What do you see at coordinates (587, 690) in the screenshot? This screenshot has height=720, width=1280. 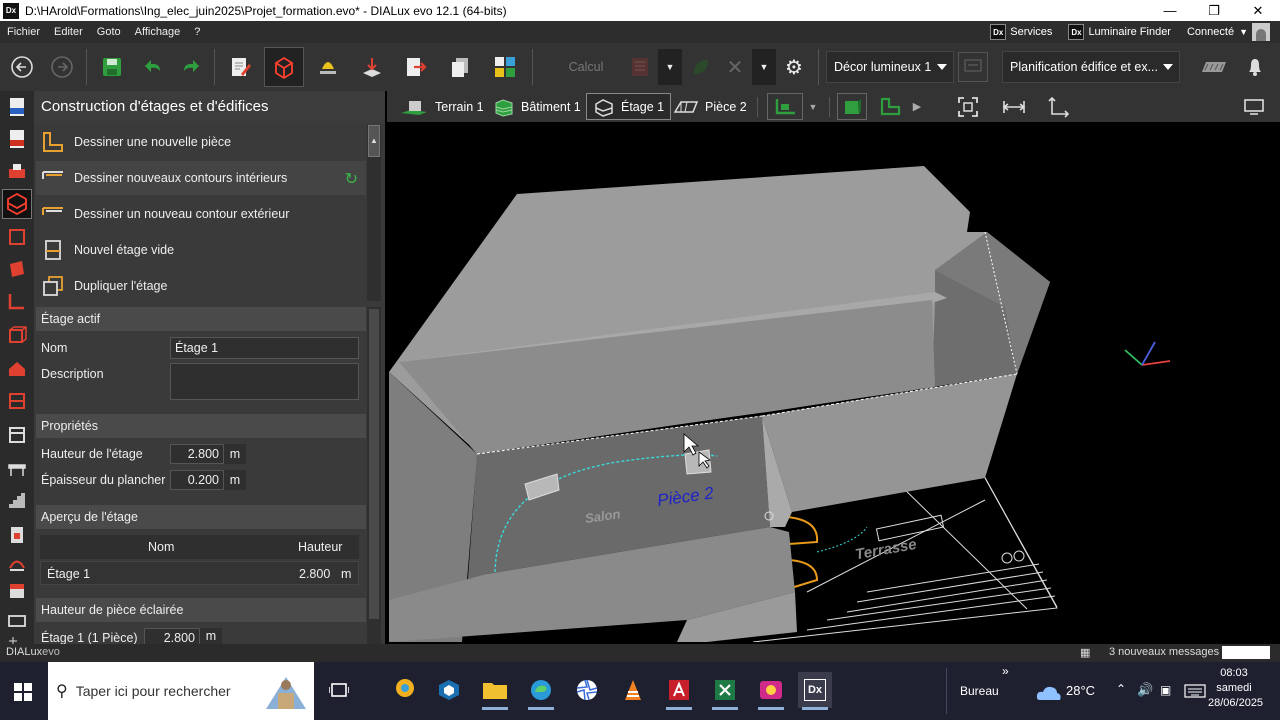 I see `taskbar-app-aperture` at bounding box center [587, 690].